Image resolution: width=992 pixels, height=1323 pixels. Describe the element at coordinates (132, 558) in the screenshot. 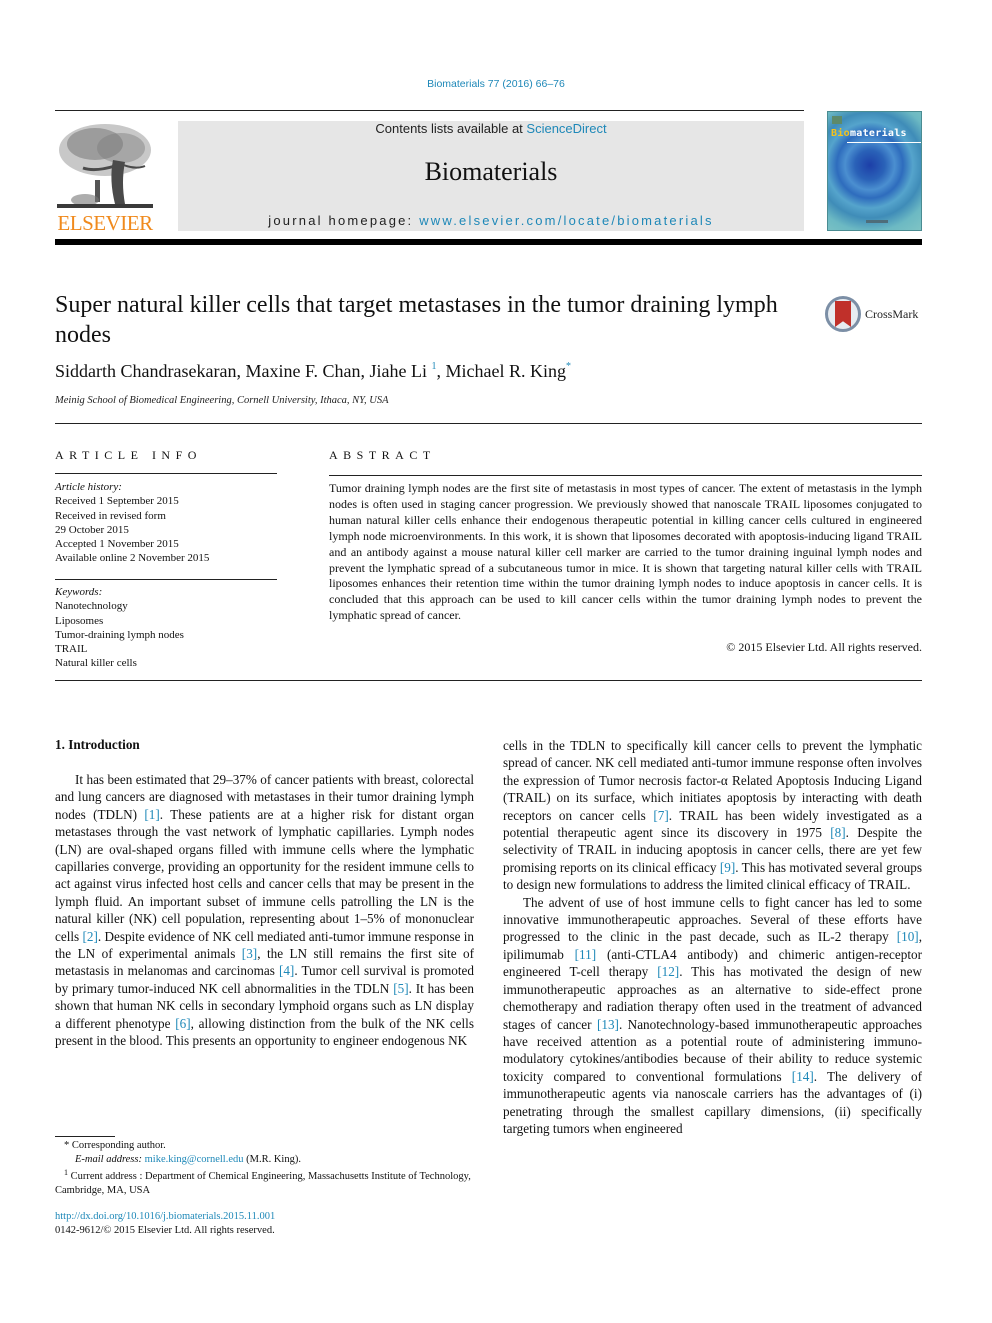

I see `history-item: Available online 2 November 2015` at that location.